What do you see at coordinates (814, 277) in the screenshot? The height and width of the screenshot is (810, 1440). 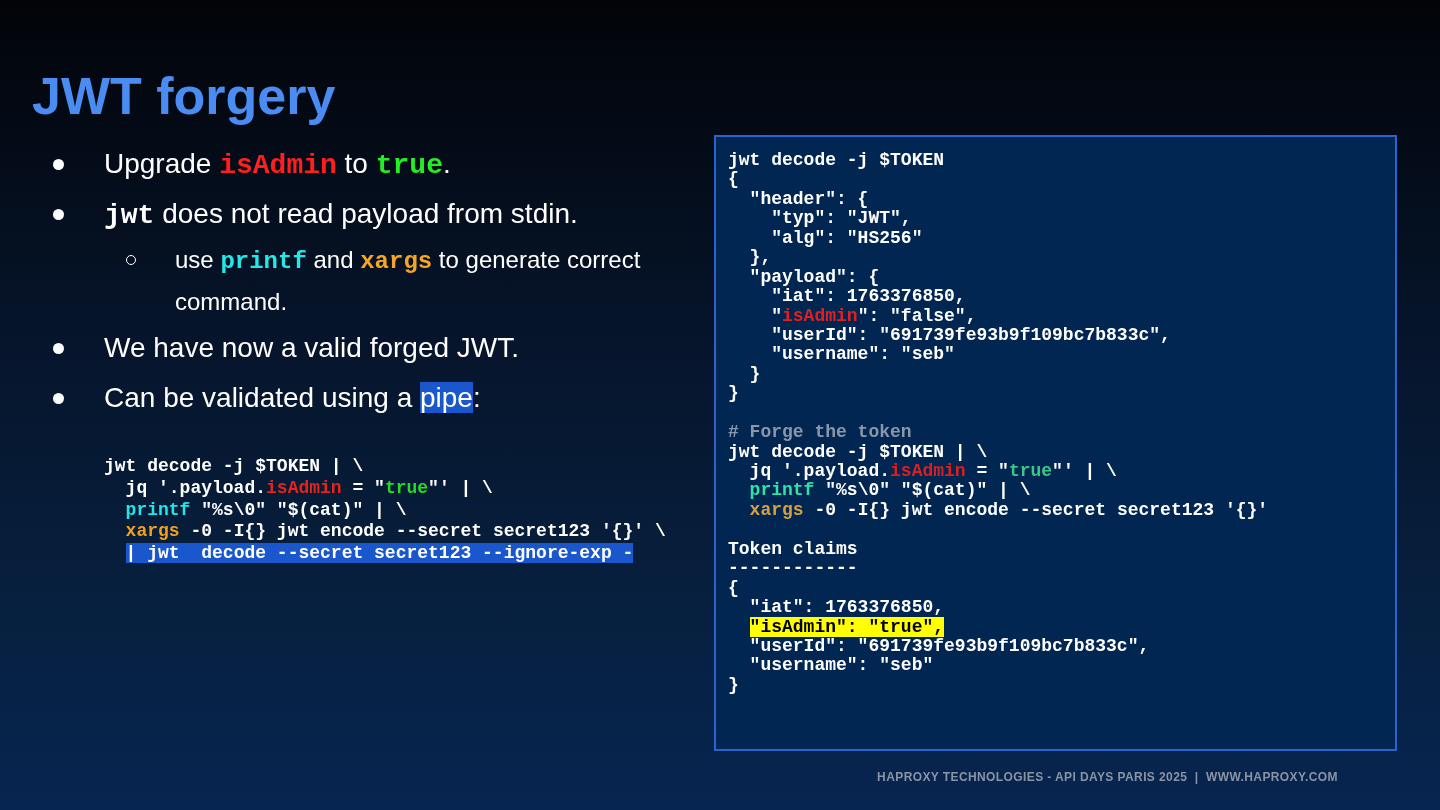 I see `code-line: "payload": {` at bounding box center [814, 277].